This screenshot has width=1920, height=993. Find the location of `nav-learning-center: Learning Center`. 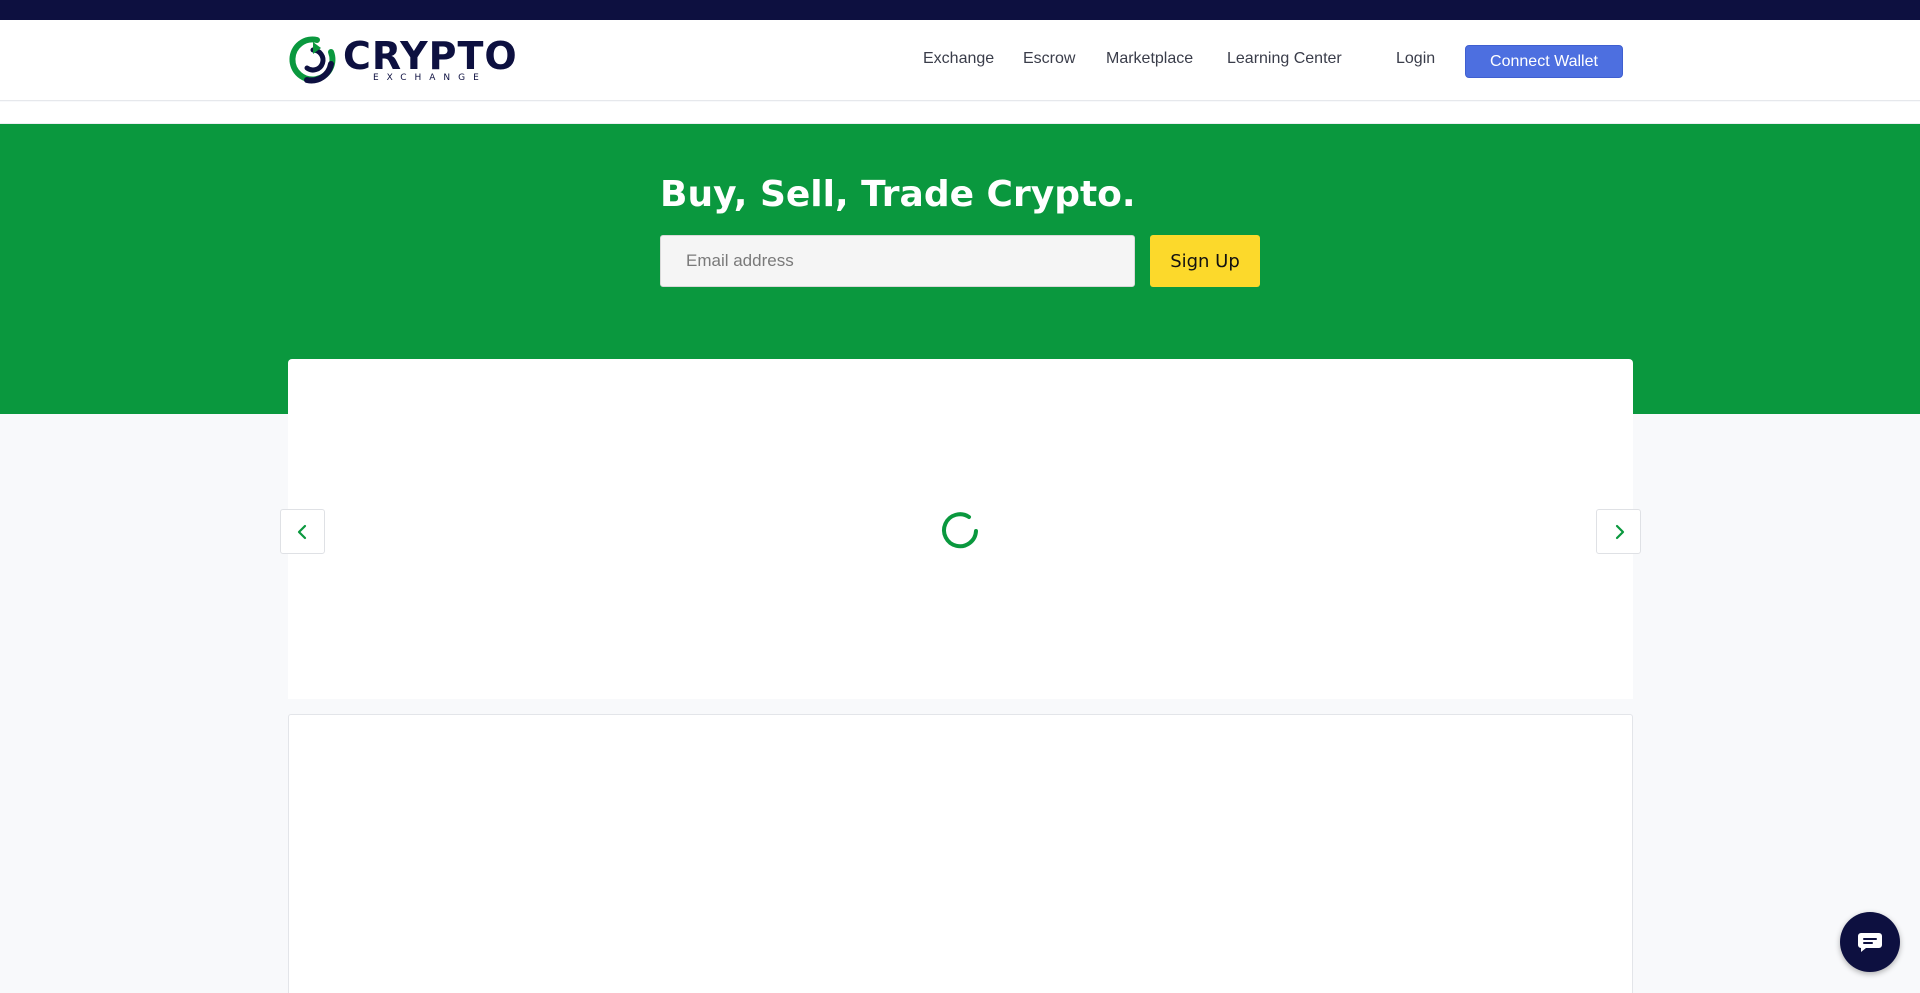

nav-learning-center: Learning Center is located at coordinates (1284, 59).